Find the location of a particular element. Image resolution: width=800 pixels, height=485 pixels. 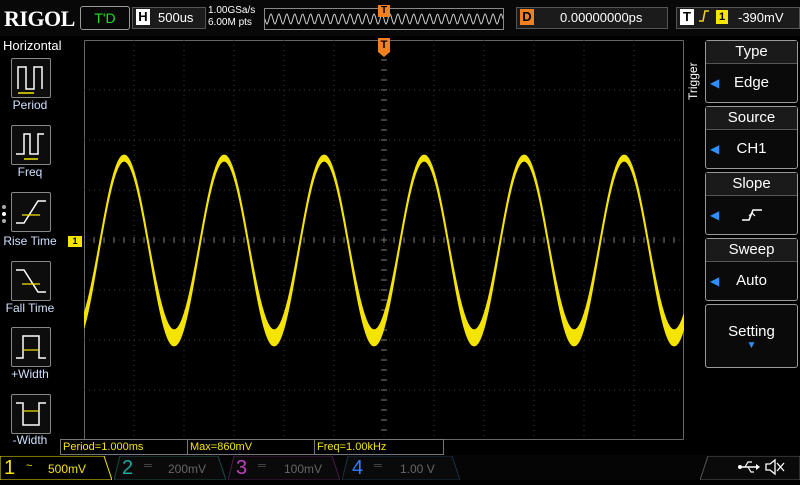

trigger-sweep-button: Sweep ◀ Auto is located at coordinates (751, 269).